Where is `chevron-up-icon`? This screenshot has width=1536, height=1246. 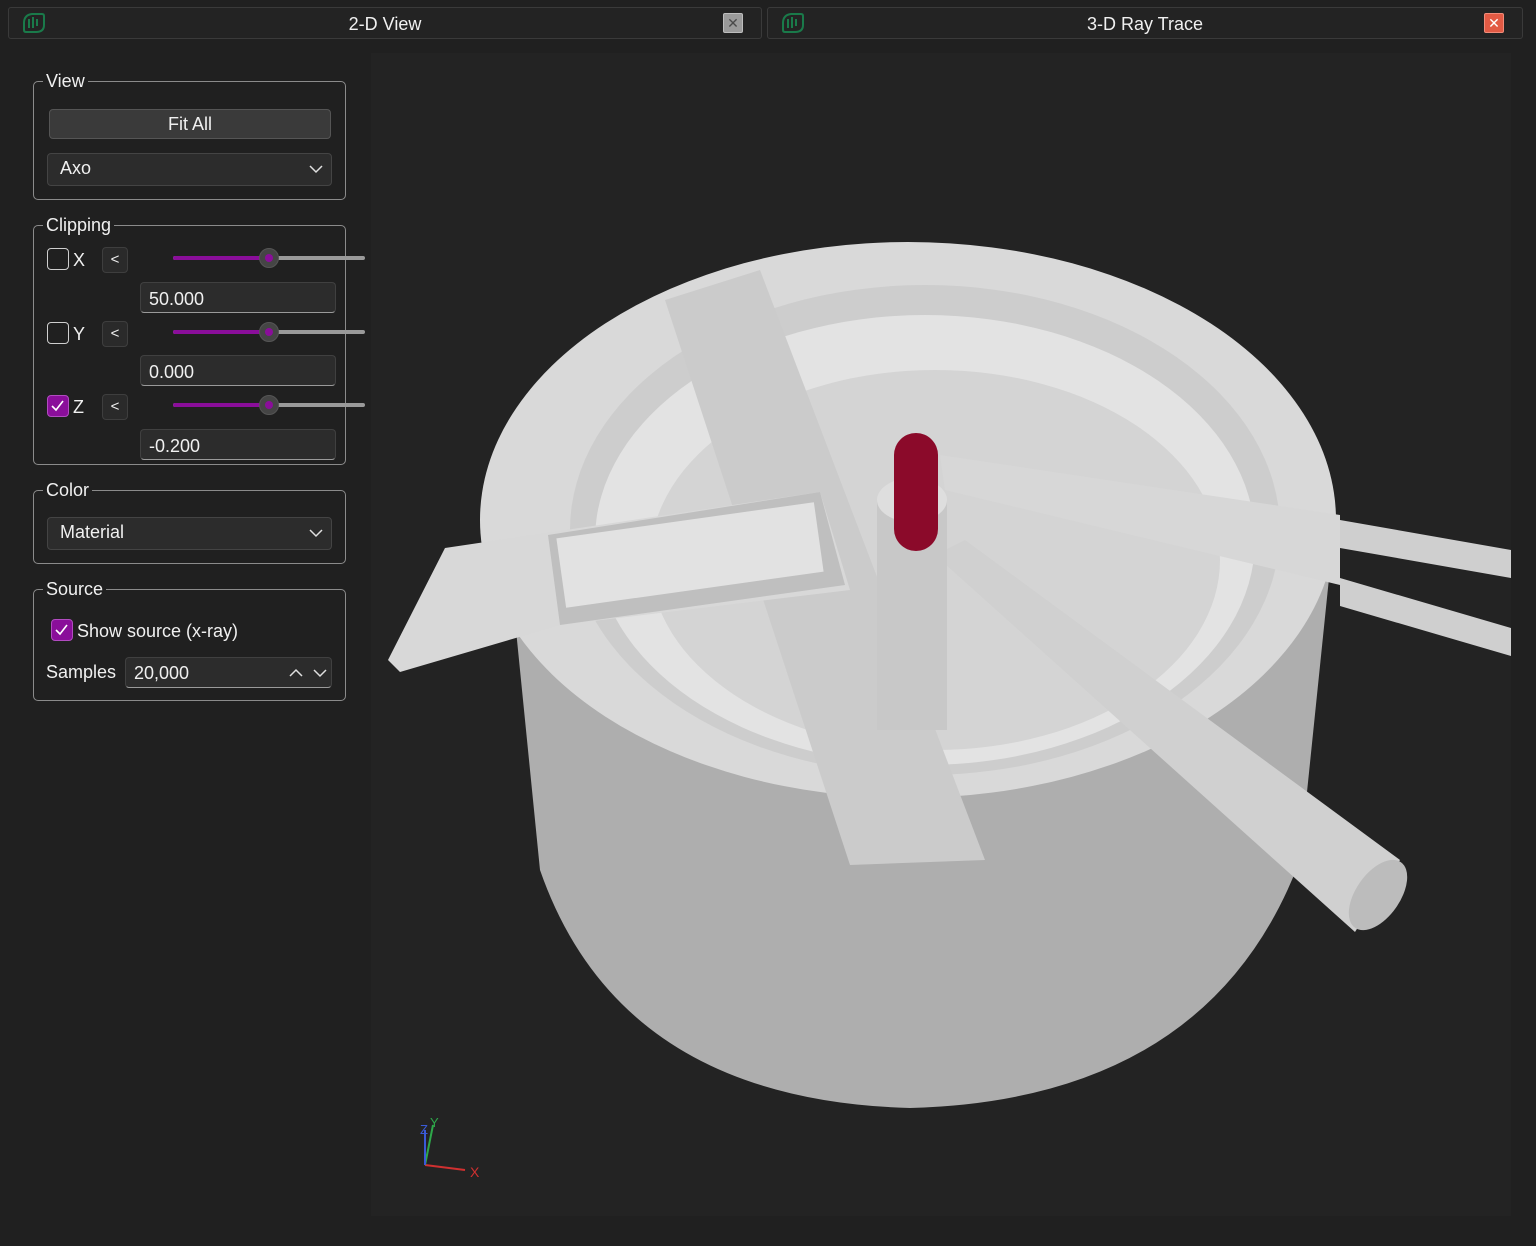
chevron-up-icon is located at coordinates (296, 673).